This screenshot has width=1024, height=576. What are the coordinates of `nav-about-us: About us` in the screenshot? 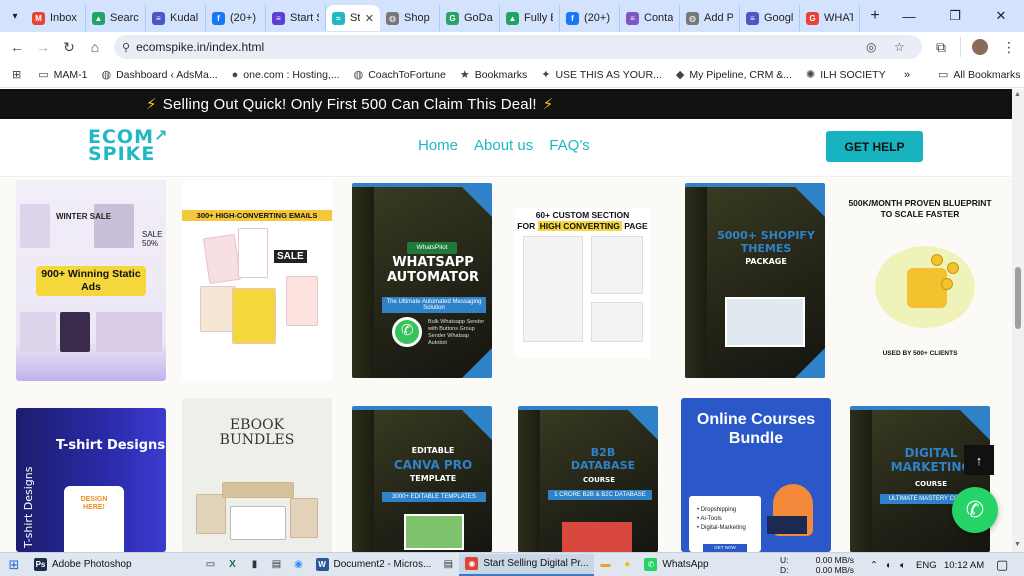 It's located at (503, 145).